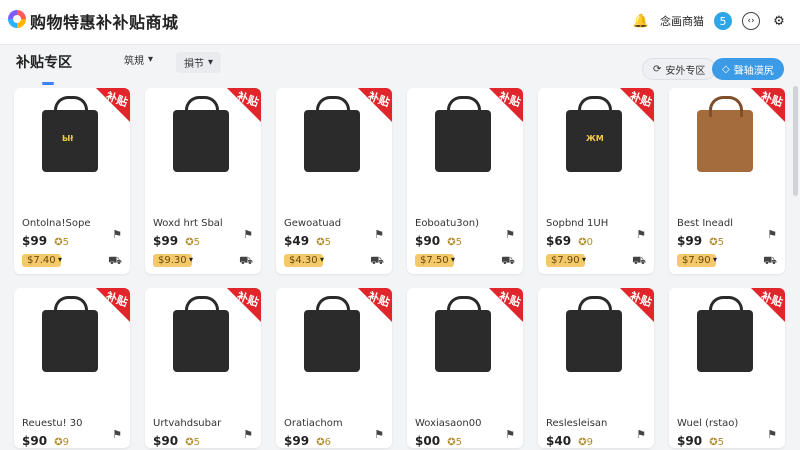 This screenshot has width=800, height=450. I want to click on product-card: 补贴 Urtvahdsubar $90 ✪5 ⚑, so click(203, 368).